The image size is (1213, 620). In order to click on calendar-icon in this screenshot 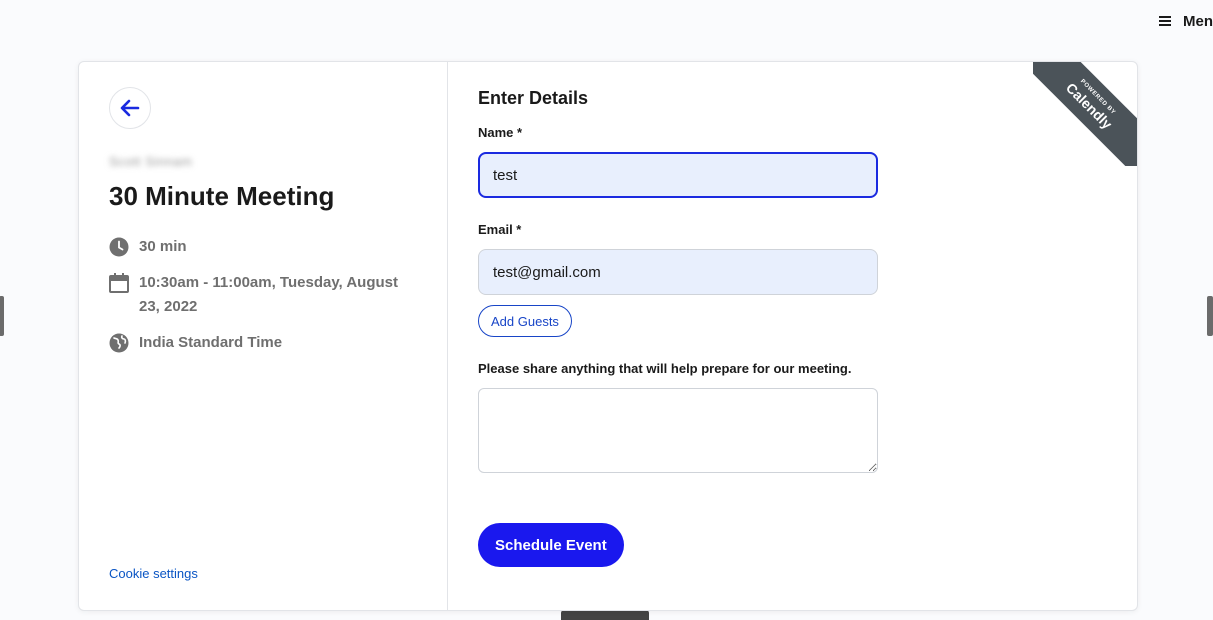, I will do `click(119, 283)`.